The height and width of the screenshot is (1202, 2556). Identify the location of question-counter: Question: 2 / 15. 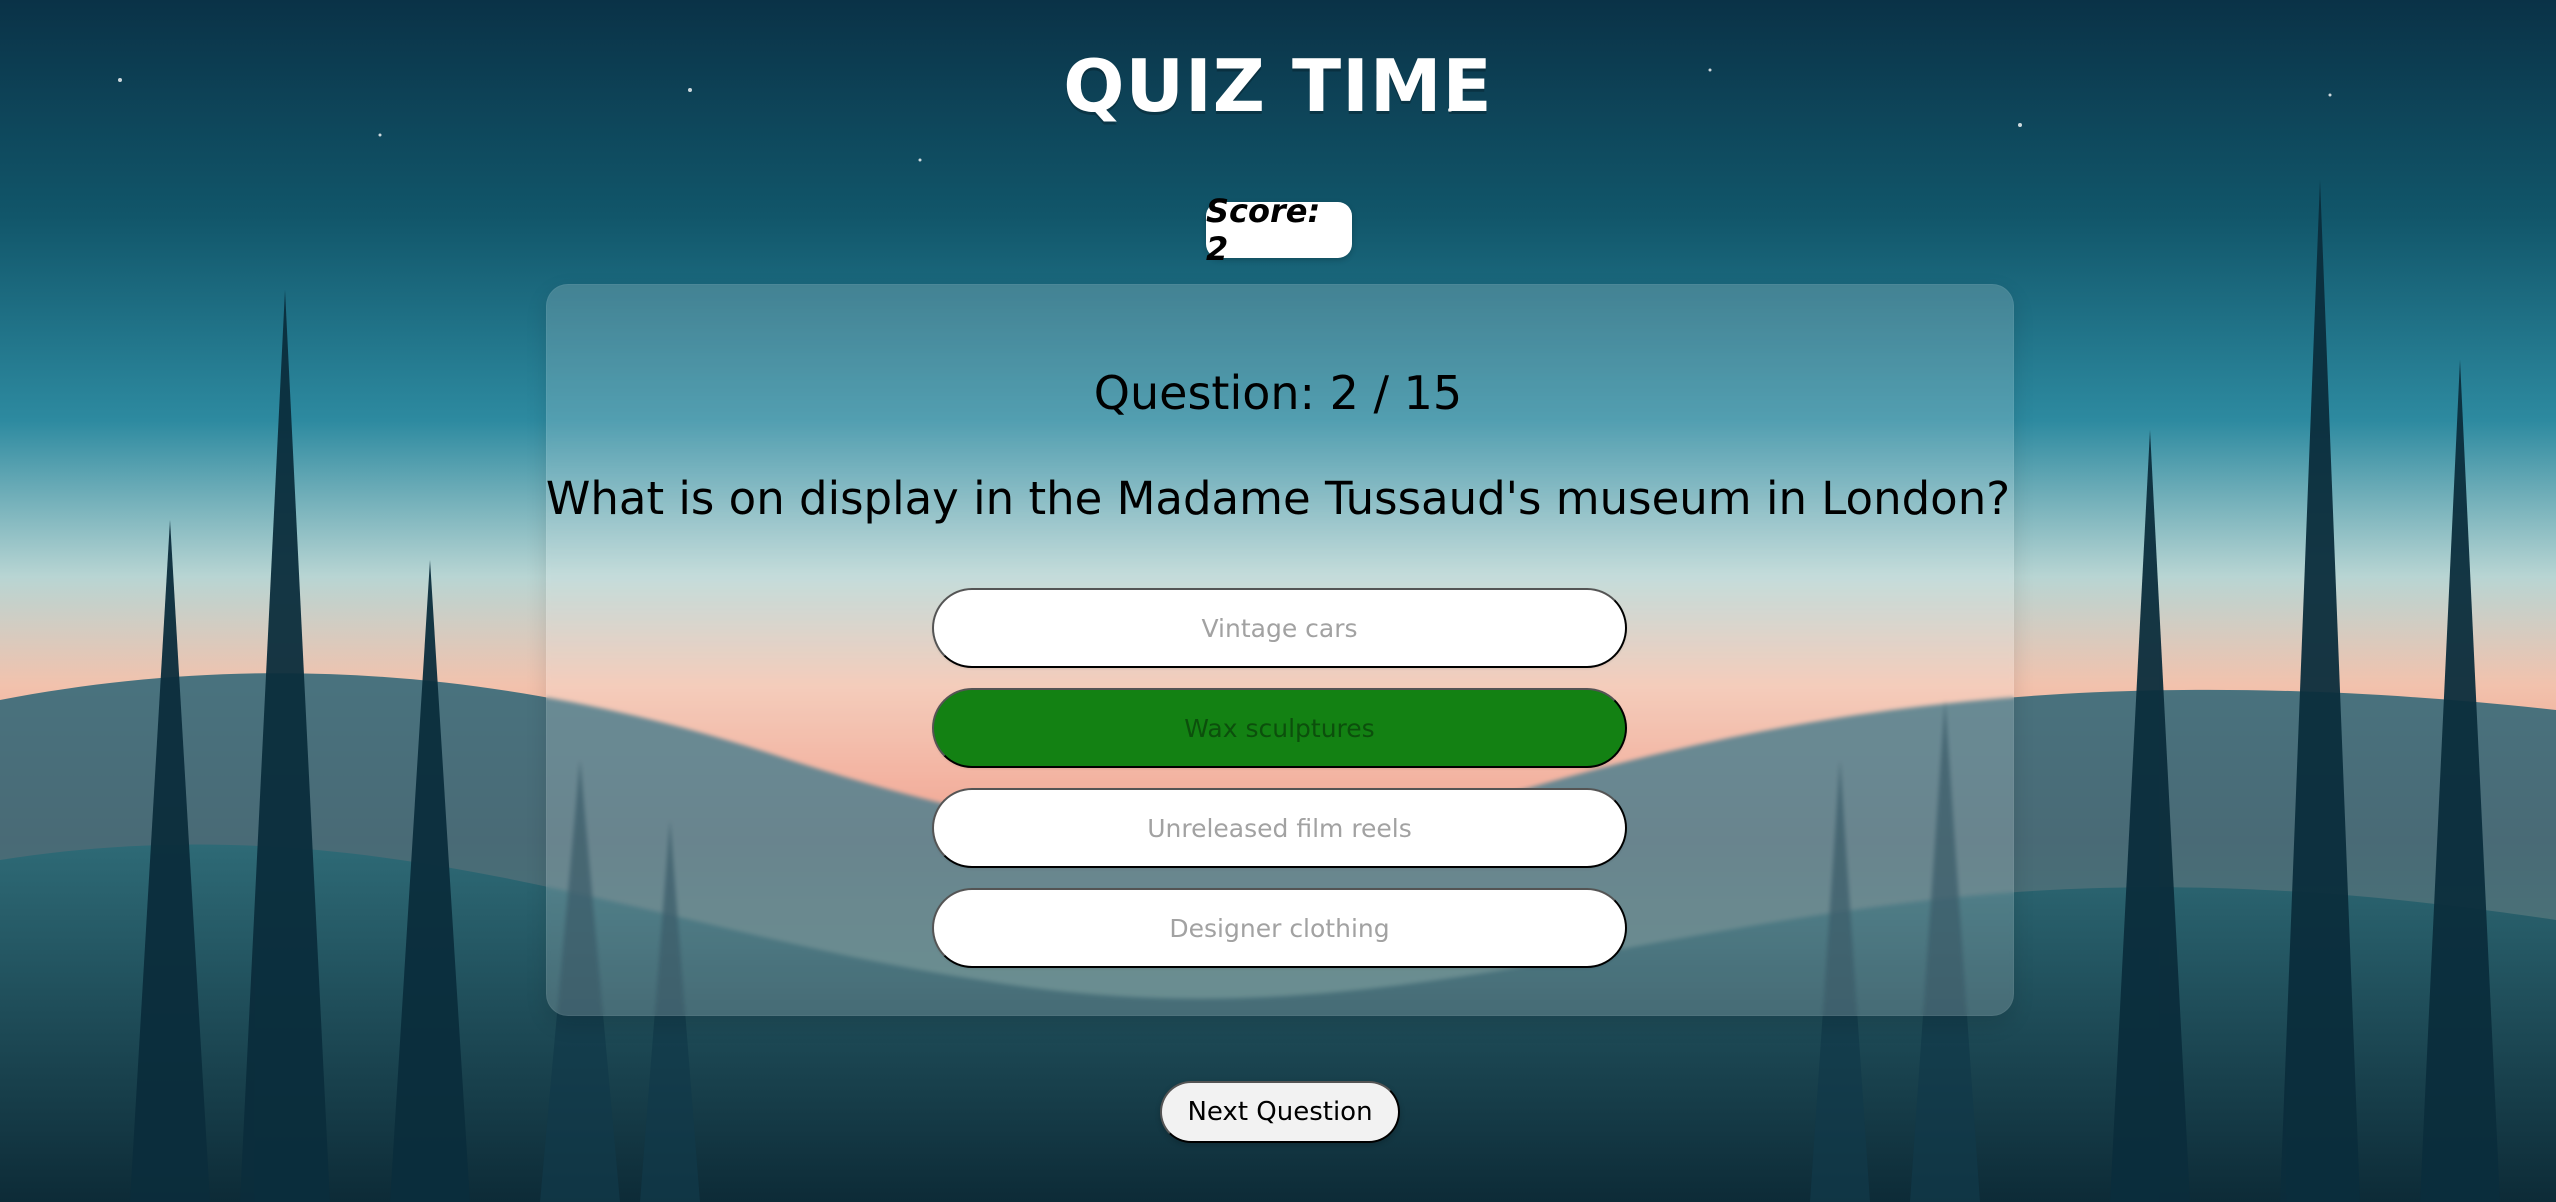
(1278, 393).